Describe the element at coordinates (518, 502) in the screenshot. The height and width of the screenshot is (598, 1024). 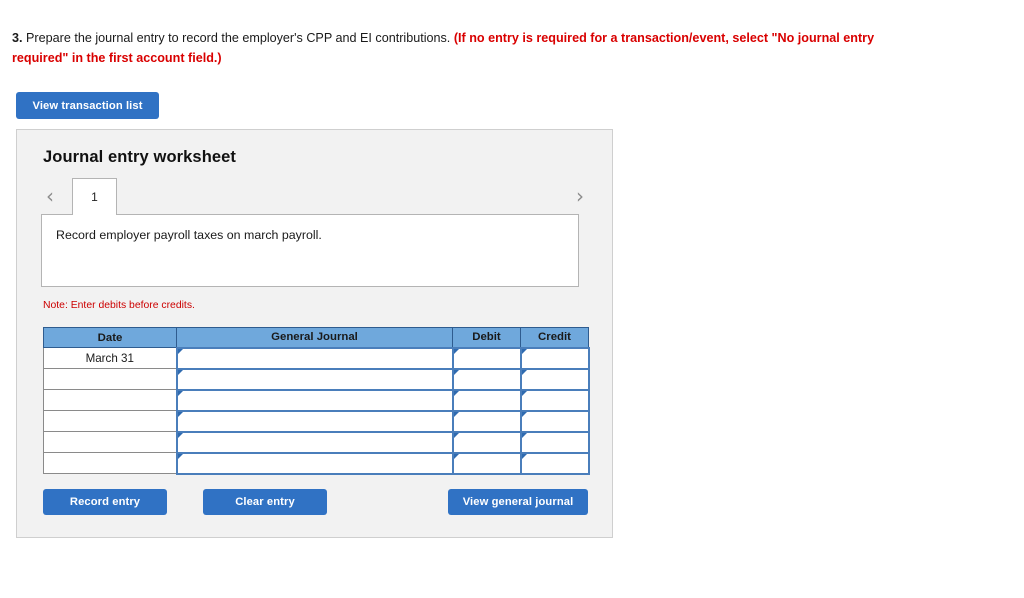
I see `view-general-journal-button: View general journal` at that location.